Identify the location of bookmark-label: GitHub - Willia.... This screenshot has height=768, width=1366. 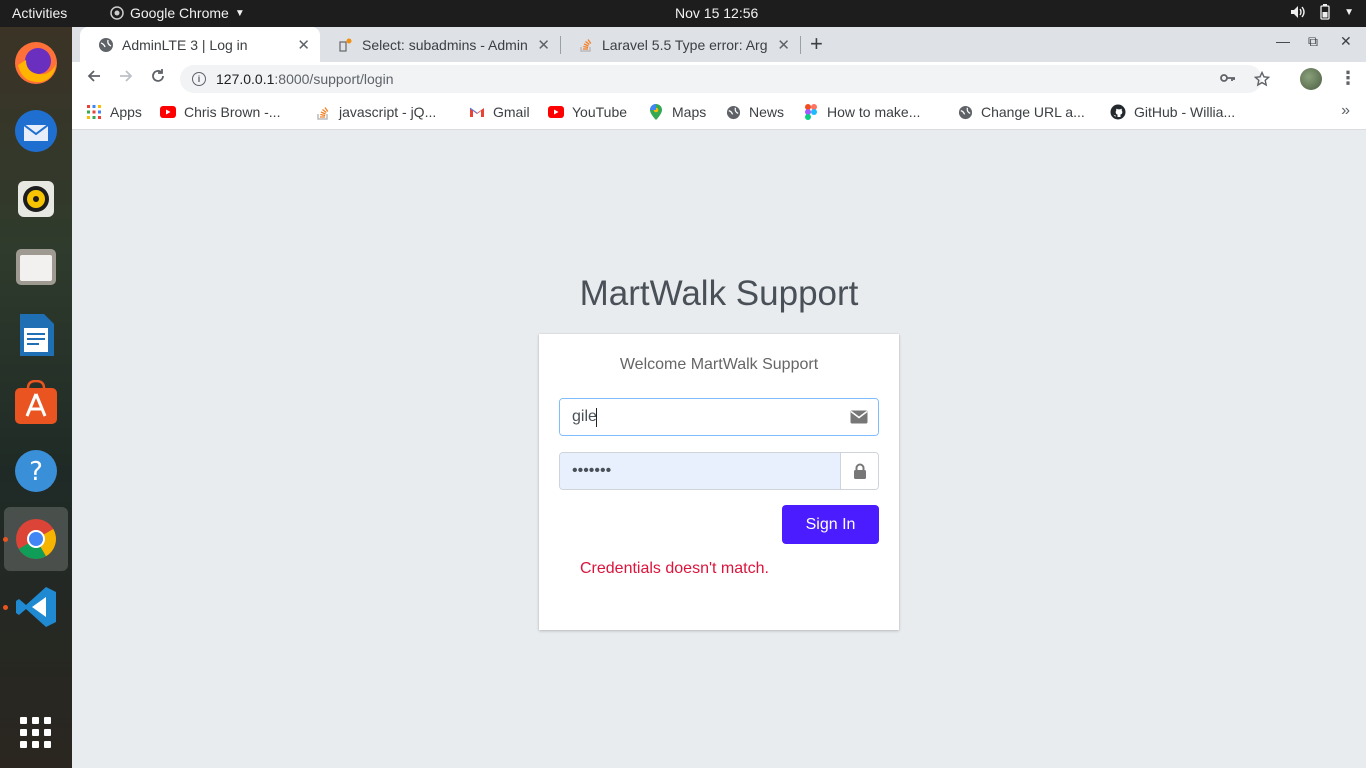
(1185, 112).